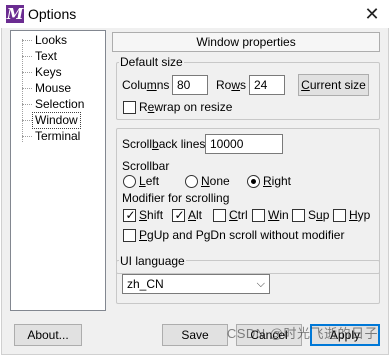 This screenshot has width=390, height=356. Describe the element at coordinates (372, 14) in the screenshot. I see `close-icon: ✕` at that location.